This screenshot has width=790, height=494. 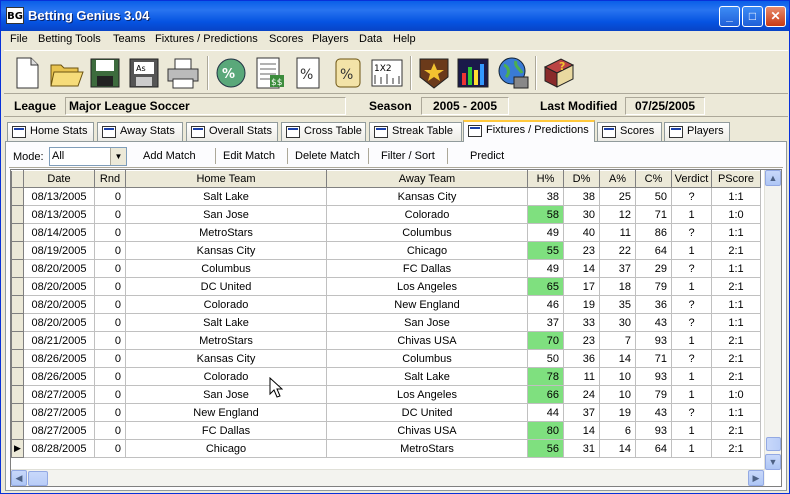 I want to click on cell-date: 08/20/2005, so click(x=59, y=286).